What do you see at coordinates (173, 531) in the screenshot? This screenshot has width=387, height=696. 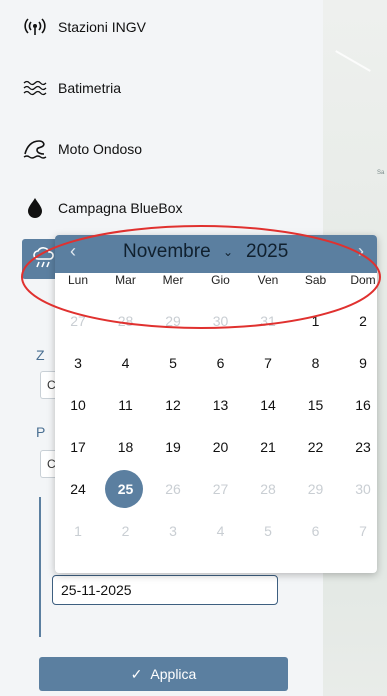 I see `calendar-day-number: 3` at bounding box center [173, 531].